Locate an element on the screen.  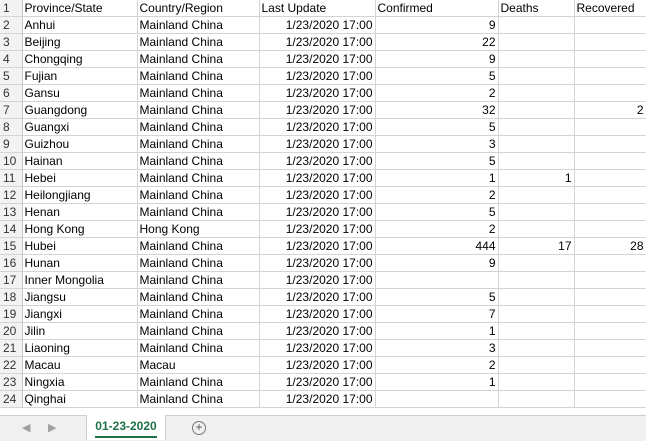
cell-recovered: 2 is located at coordinates (610, 110).